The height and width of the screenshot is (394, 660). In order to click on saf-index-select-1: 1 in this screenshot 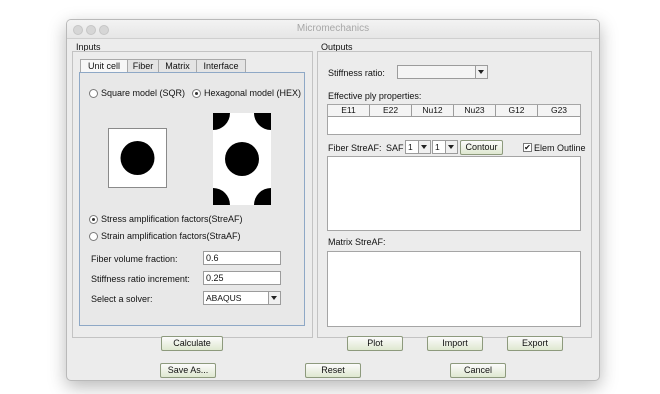, I will do `click(418, 147)`.